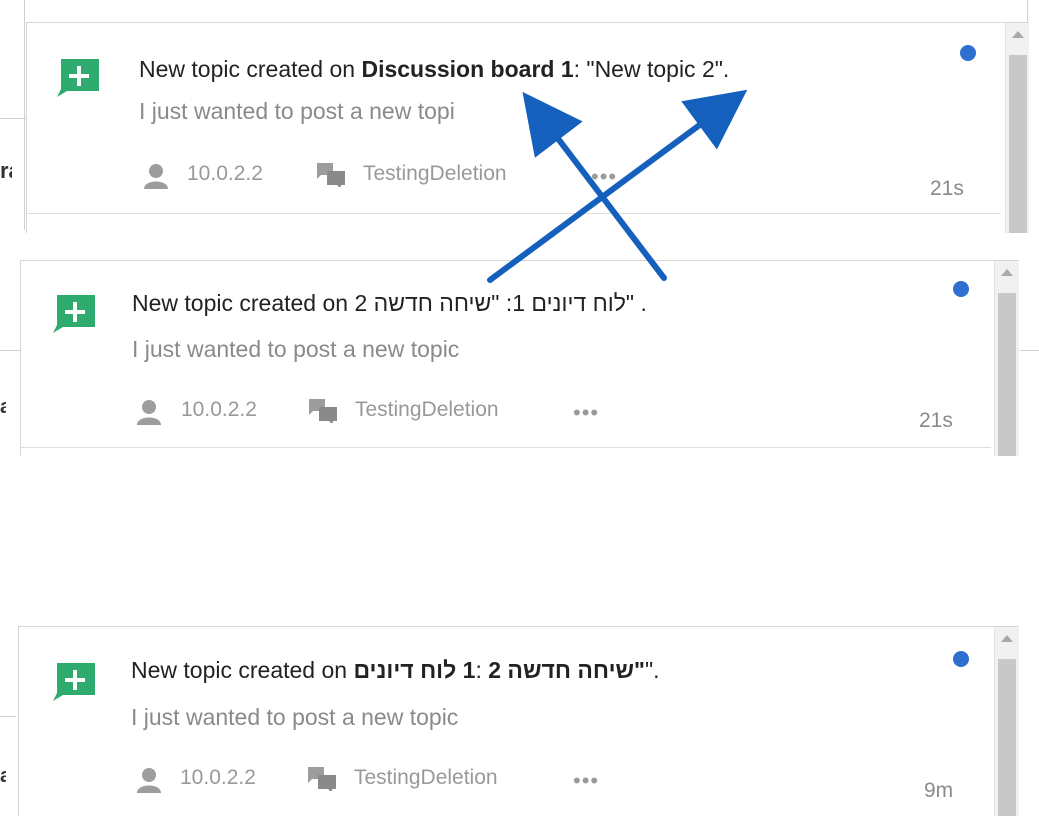 This screenshot has height=816, width=1039. Describe the element at coordinates (6, 171) in the screenshot. I see `clipped-text-fragment: ra` at that location.